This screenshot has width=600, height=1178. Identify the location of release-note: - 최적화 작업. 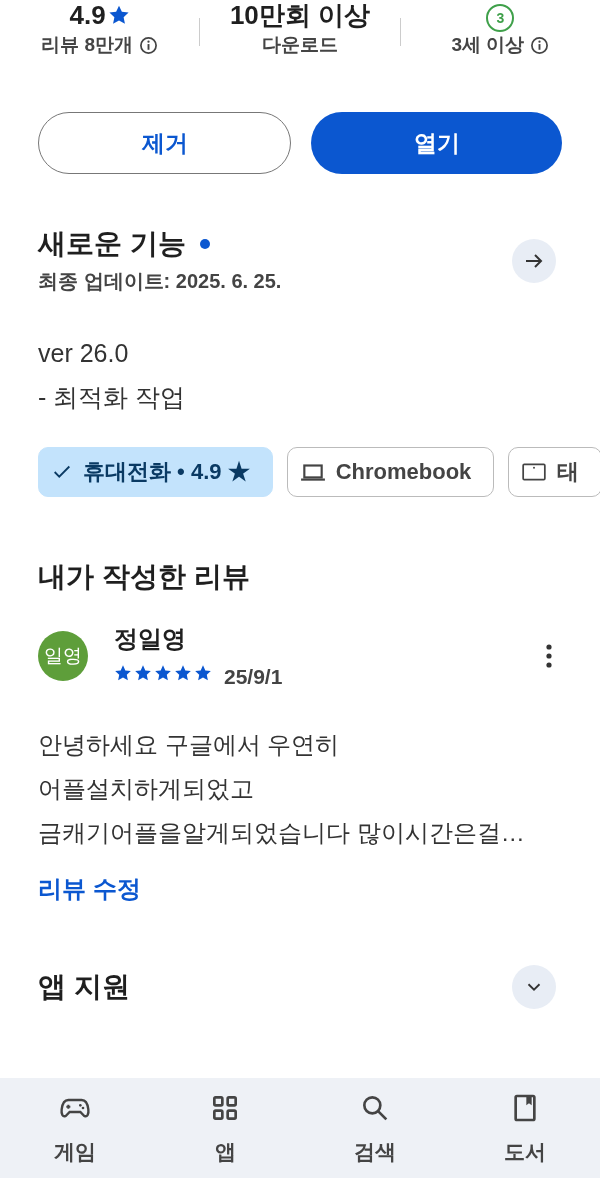
(112, 397).